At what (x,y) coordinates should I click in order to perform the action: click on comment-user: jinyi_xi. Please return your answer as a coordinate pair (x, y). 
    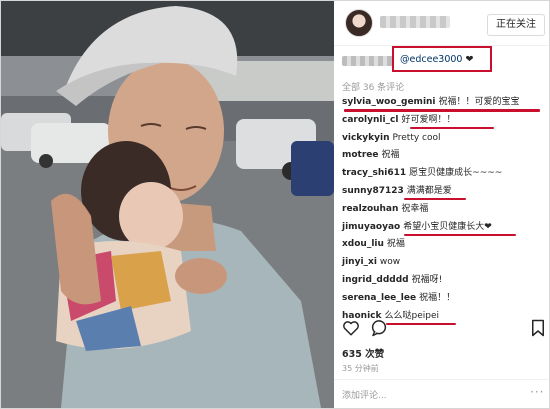
    Looking at the image, I should click on (359, 262).